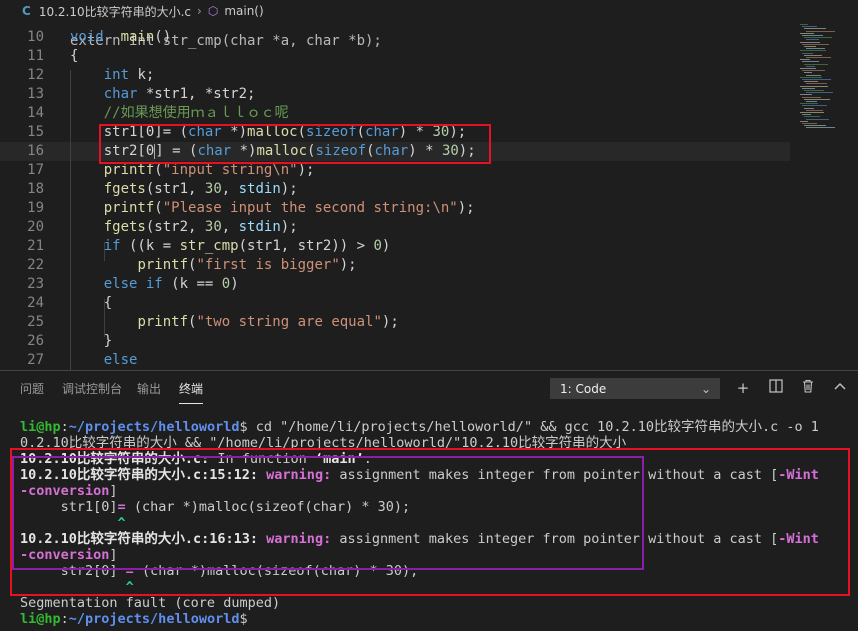  What do you see at coordinates (822, 82) in the screenshot?
I see `minimap` at bounding box center [822, 82].